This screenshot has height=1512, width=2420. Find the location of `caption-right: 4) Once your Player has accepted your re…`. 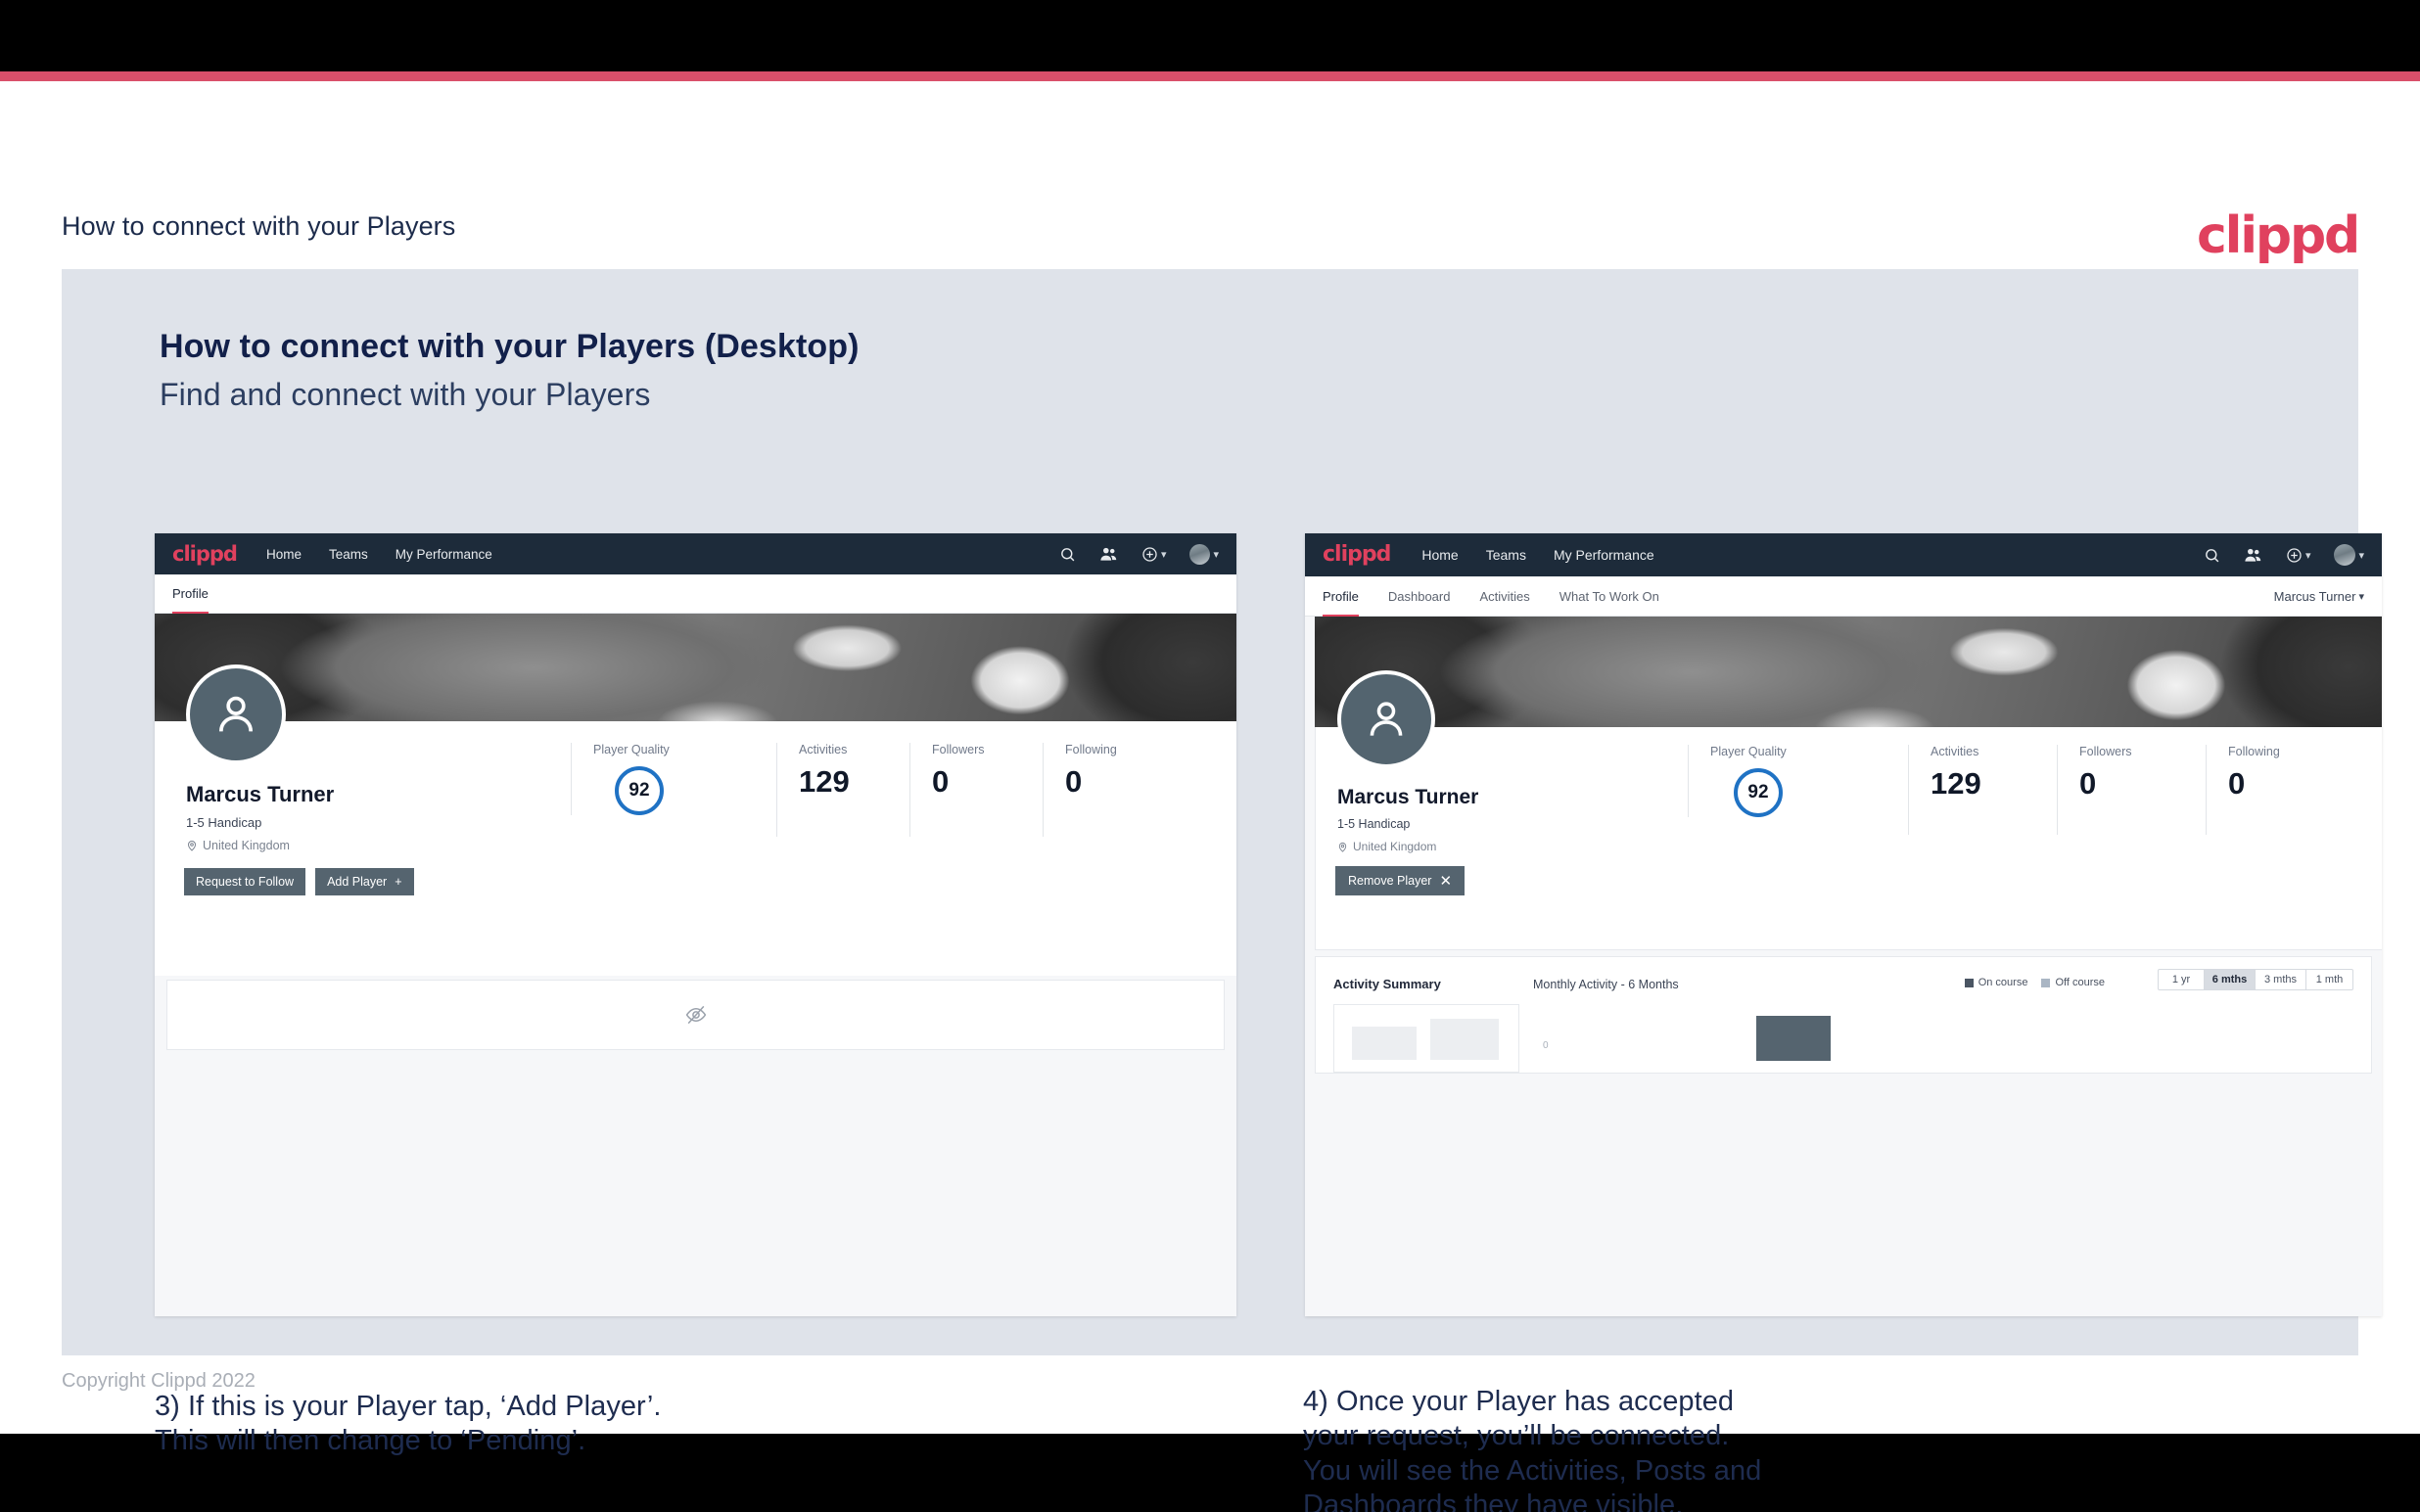

caption-right: 4) Once your Player has accepted your re… is located at coordinates (1826, 1448).